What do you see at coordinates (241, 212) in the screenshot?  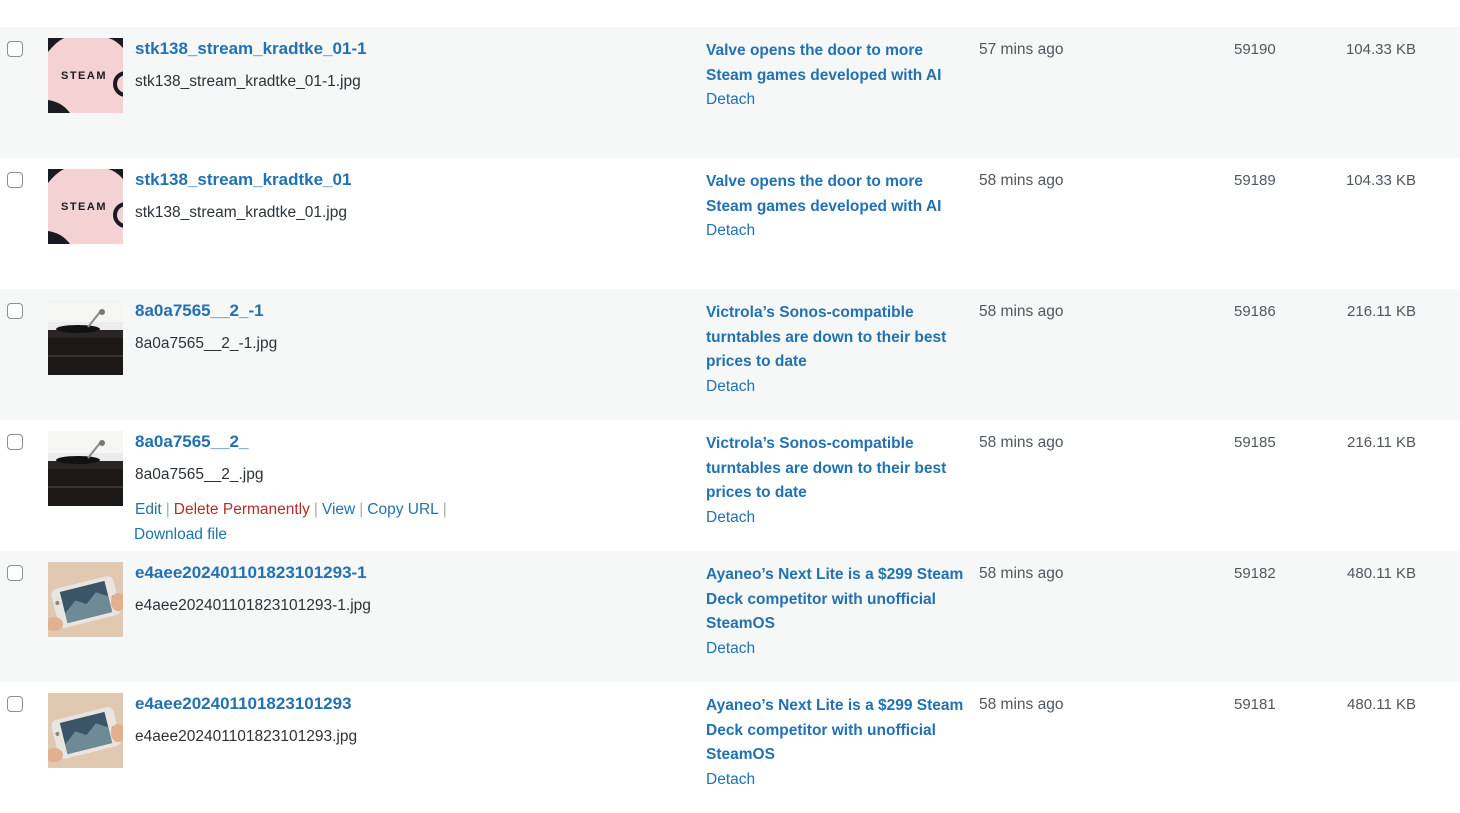 I see `media-filename: stk138_stream_kradtke_01.jpg` at bounding box center [241, 212].